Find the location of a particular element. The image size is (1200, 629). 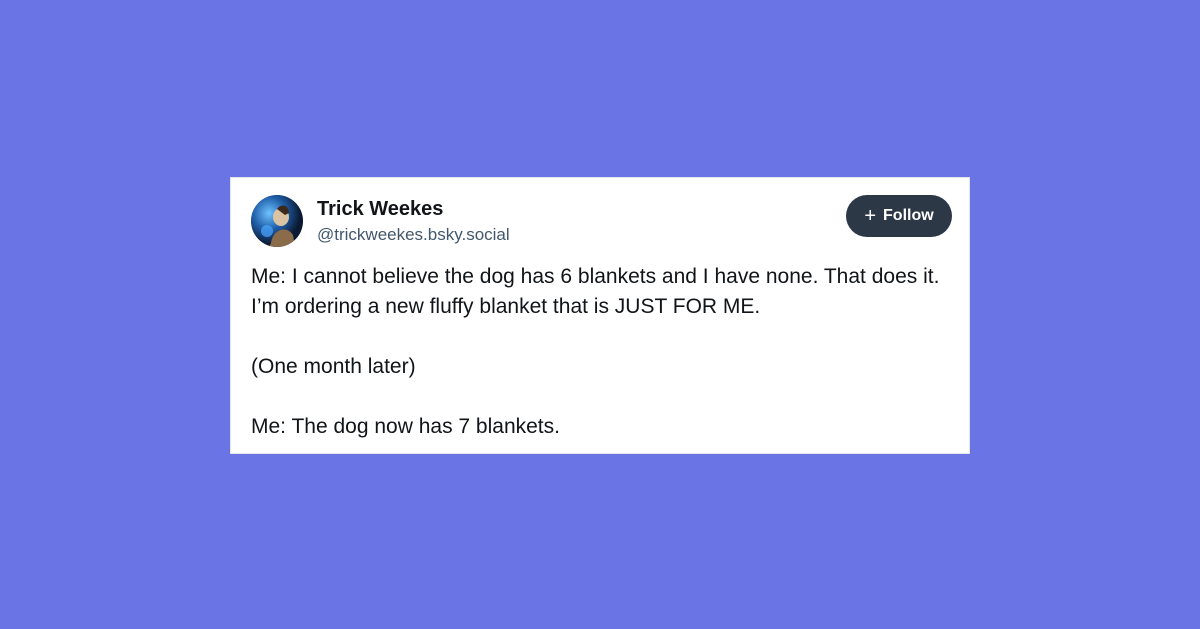

post-paragraph: (One month later) is located at coordinates (333, 366).